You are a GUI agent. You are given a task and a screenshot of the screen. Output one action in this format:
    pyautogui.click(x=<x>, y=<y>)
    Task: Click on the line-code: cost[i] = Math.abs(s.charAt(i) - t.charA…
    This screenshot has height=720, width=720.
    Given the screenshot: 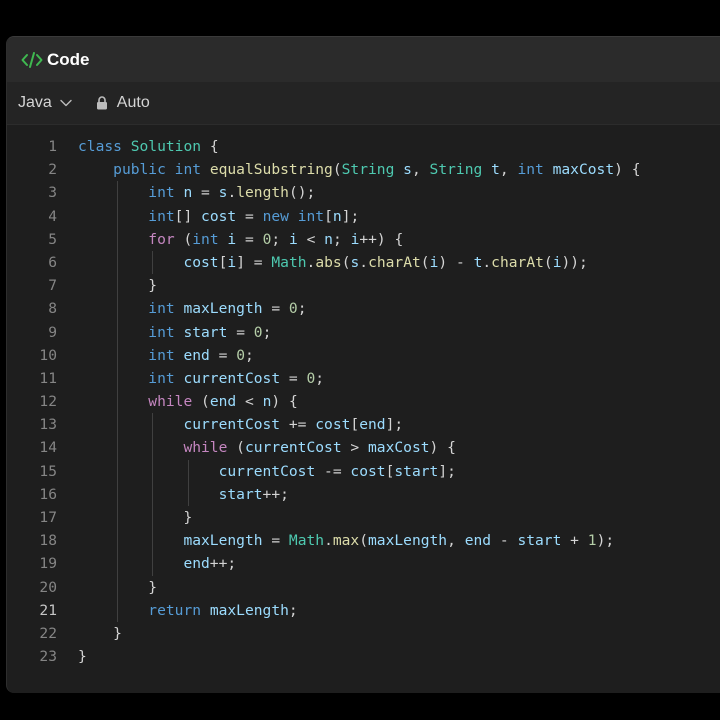 What is the action you would take?
    pyautogui.click(x=385, y=262)
    